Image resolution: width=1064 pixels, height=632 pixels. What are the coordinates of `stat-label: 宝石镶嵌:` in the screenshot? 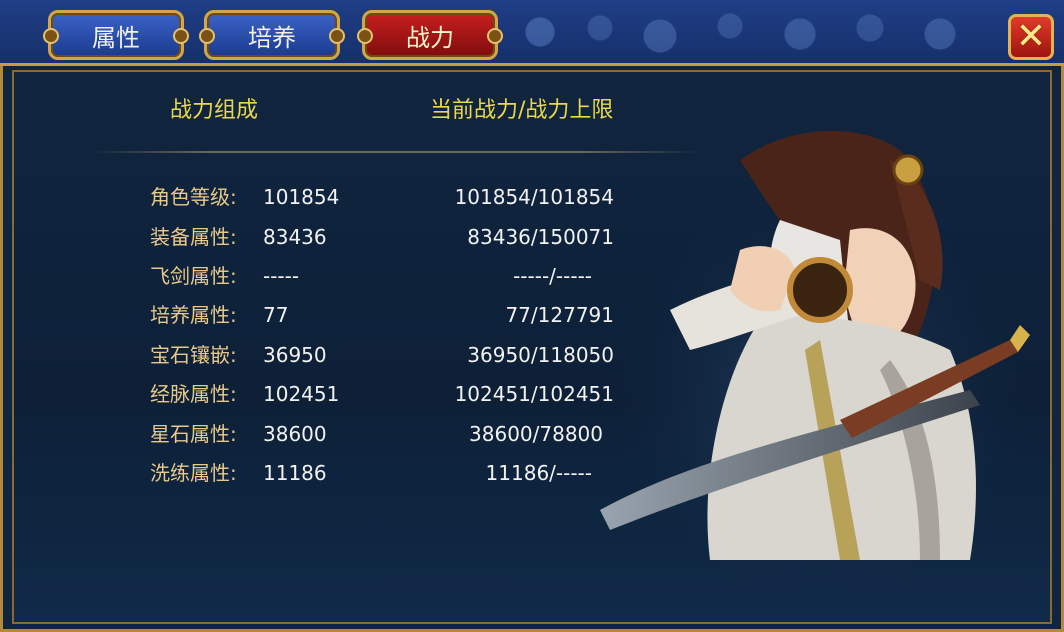 It's located at (193, 355).